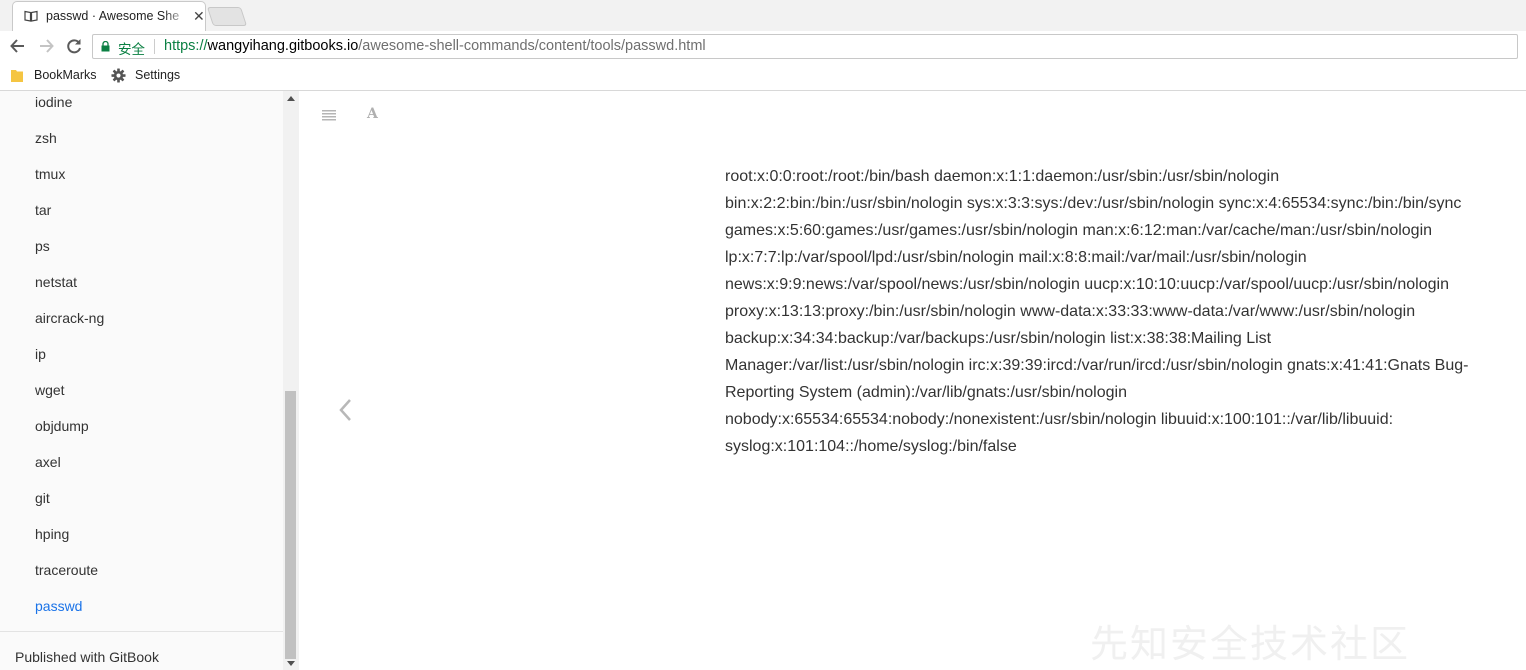  What do you see at coordinates (329, 115) in the screenshot?
I see `menu-icon` at bounding box center [329, 115].